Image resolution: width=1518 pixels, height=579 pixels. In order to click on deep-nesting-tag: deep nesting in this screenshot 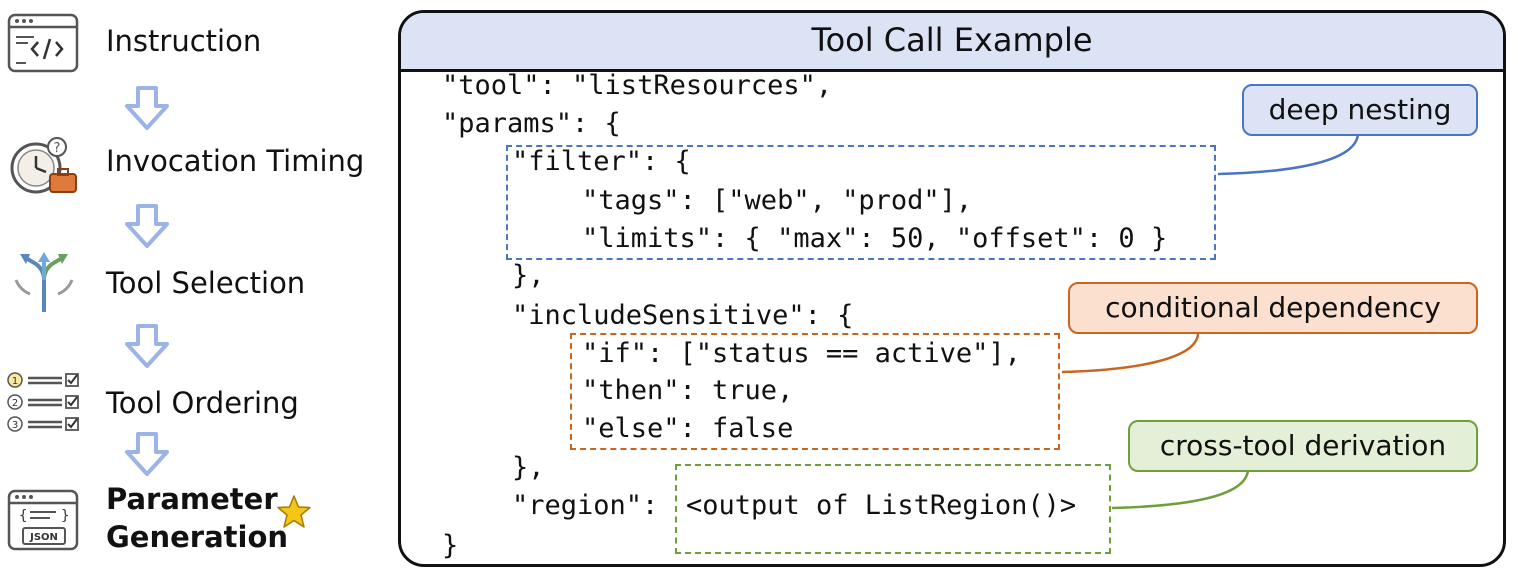, I will do `click(1360, 110)`.